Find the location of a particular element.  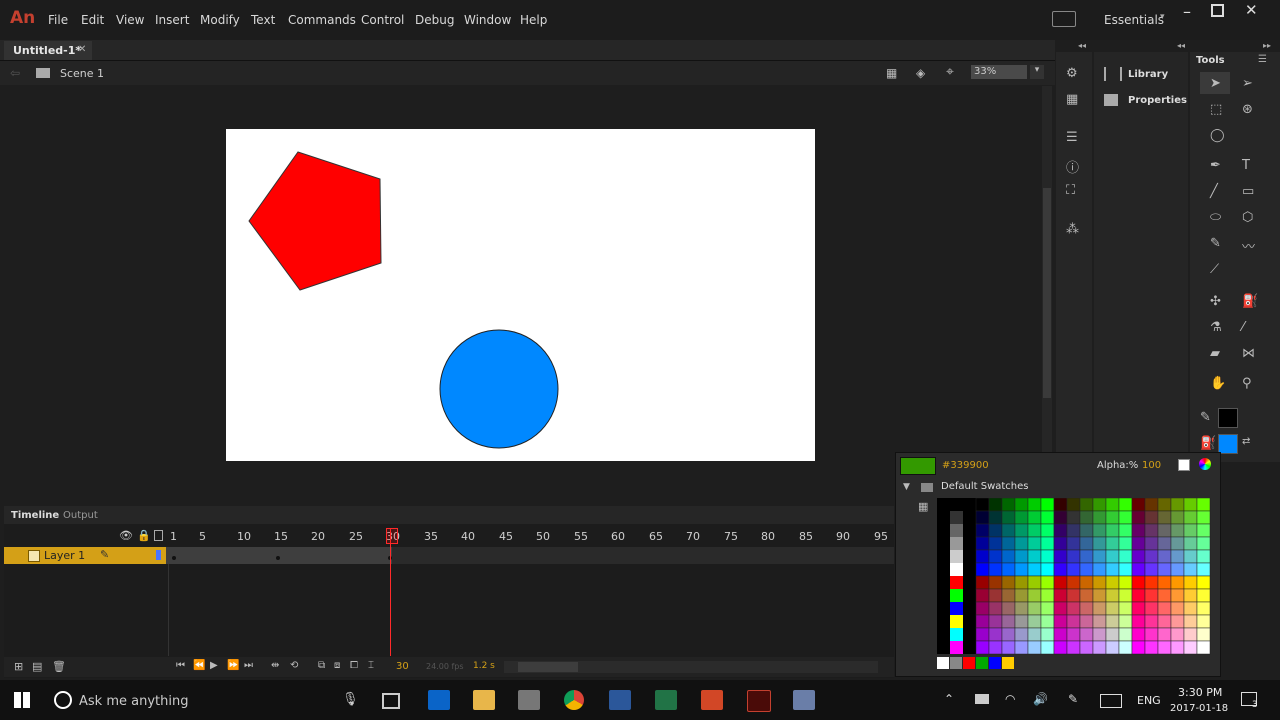

empty-frames is located at coordinates (643, 555).